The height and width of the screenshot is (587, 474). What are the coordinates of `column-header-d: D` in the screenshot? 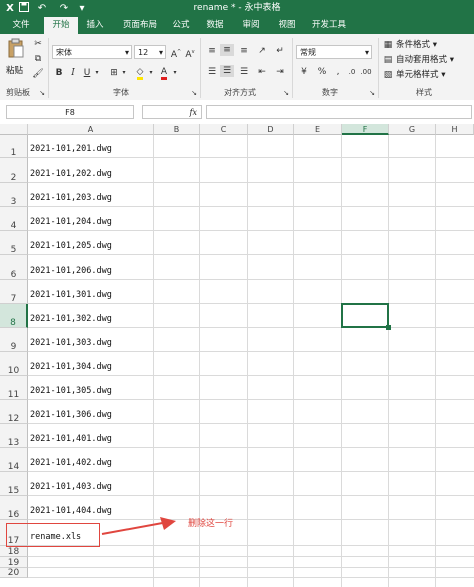 It's located at (271, 129).